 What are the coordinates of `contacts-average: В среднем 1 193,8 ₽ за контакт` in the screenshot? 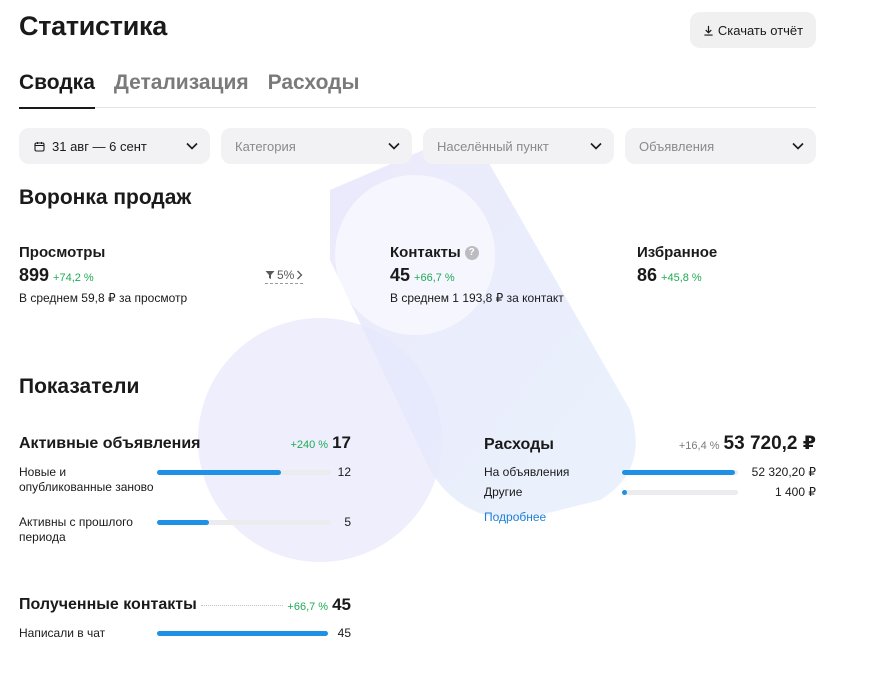 It's located at (477, 298).